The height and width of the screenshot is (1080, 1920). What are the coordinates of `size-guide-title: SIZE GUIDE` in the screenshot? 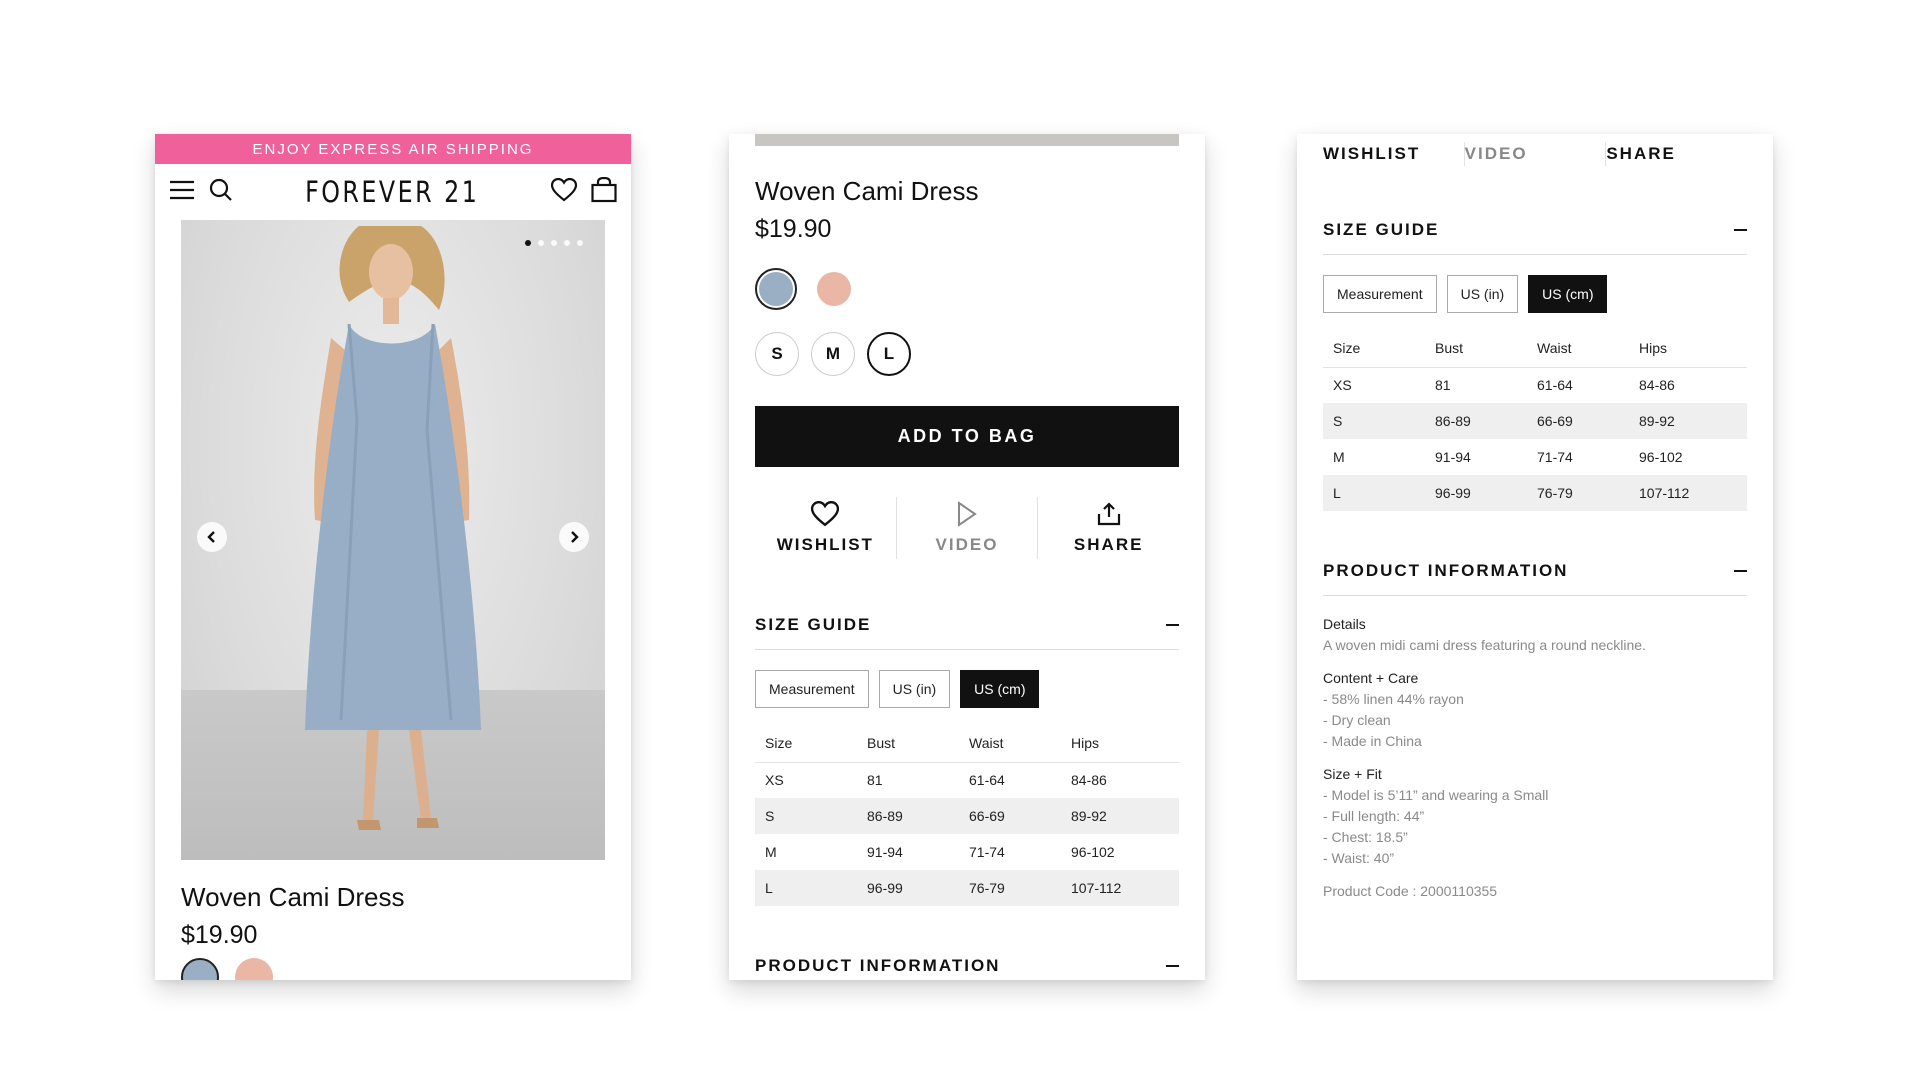 It's located at (1381, 229).